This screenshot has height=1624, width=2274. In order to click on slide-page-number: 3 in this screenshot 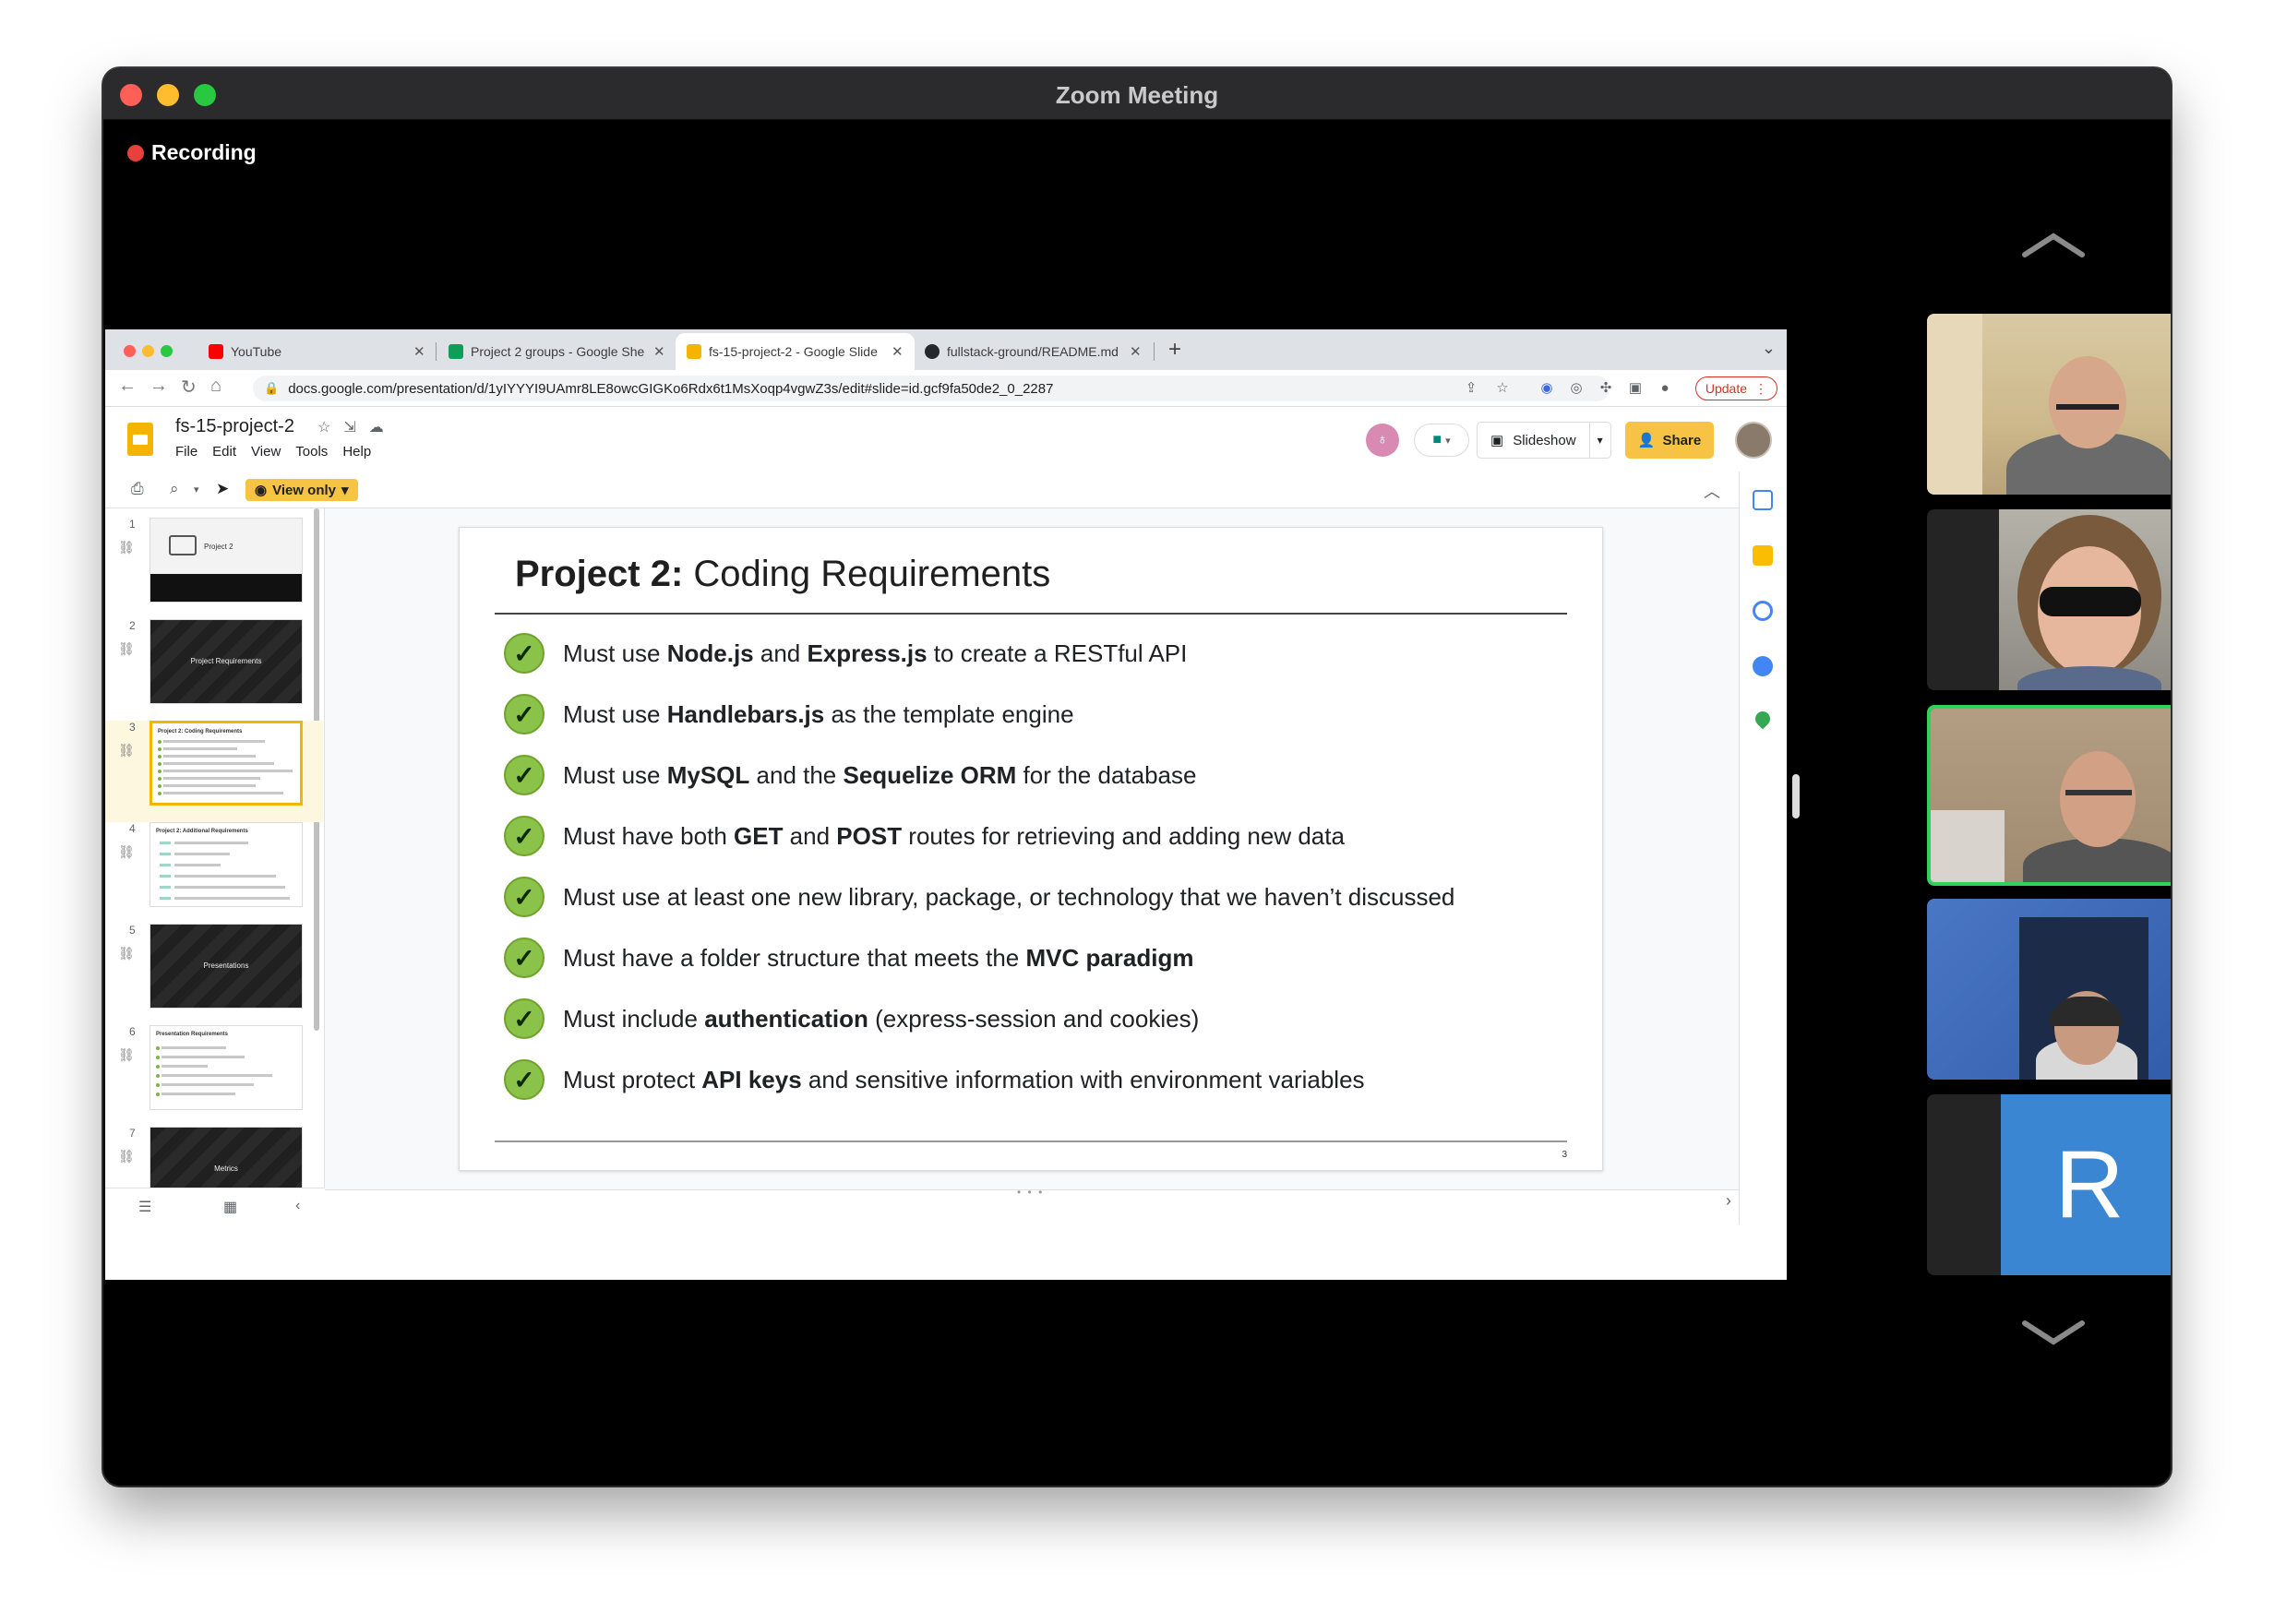, I will do `click(1564, 1155)`.